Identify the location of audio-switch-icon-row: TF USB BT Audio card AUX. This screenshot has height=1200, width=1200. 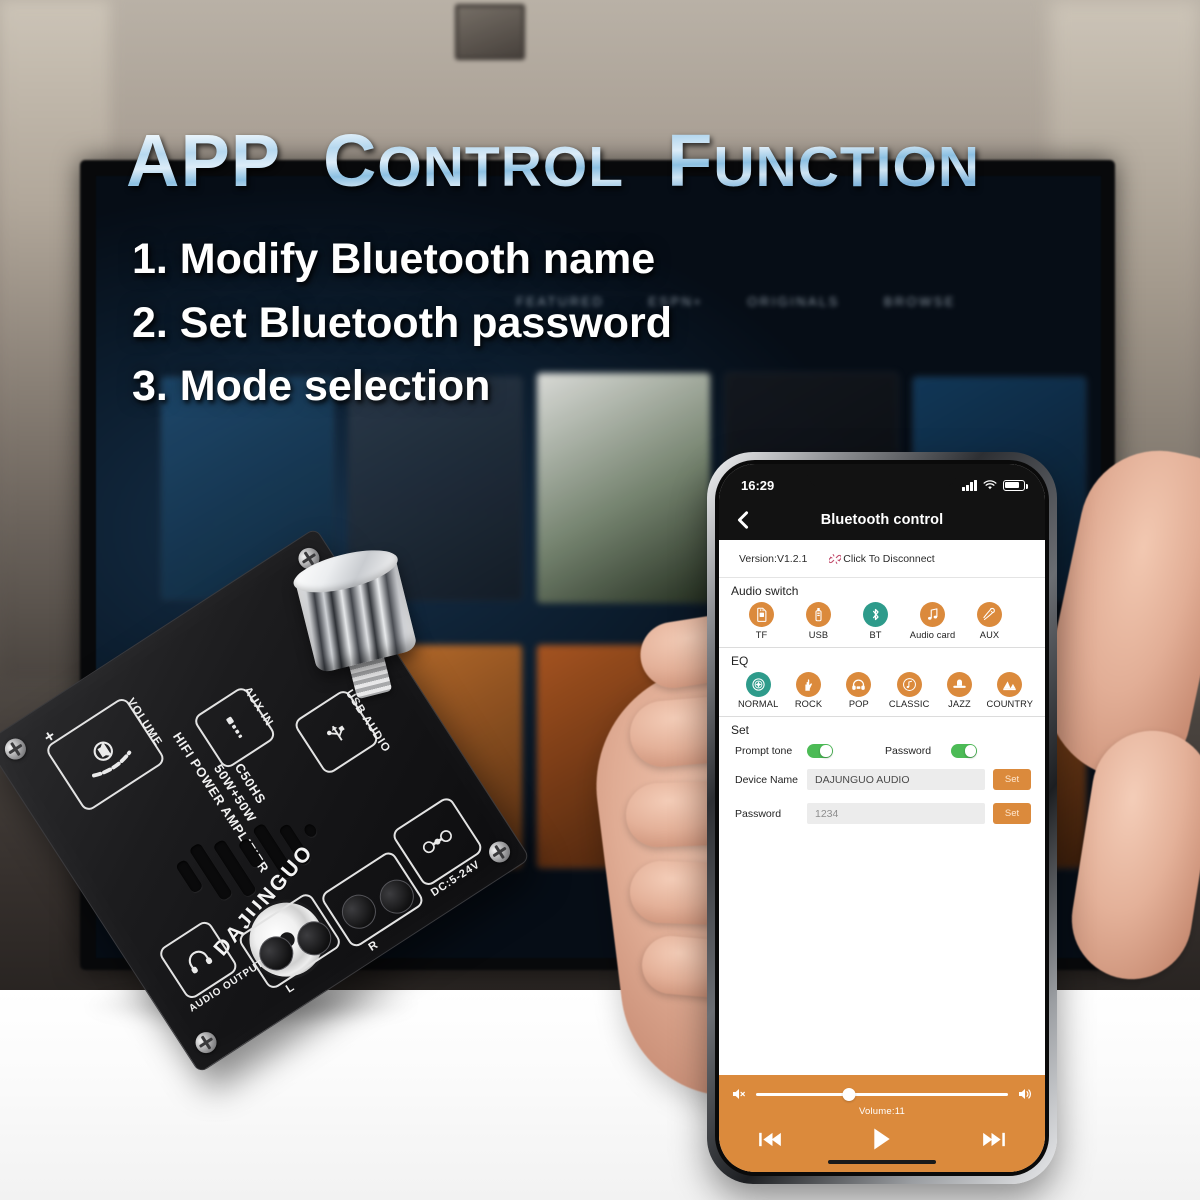
(882, 620).